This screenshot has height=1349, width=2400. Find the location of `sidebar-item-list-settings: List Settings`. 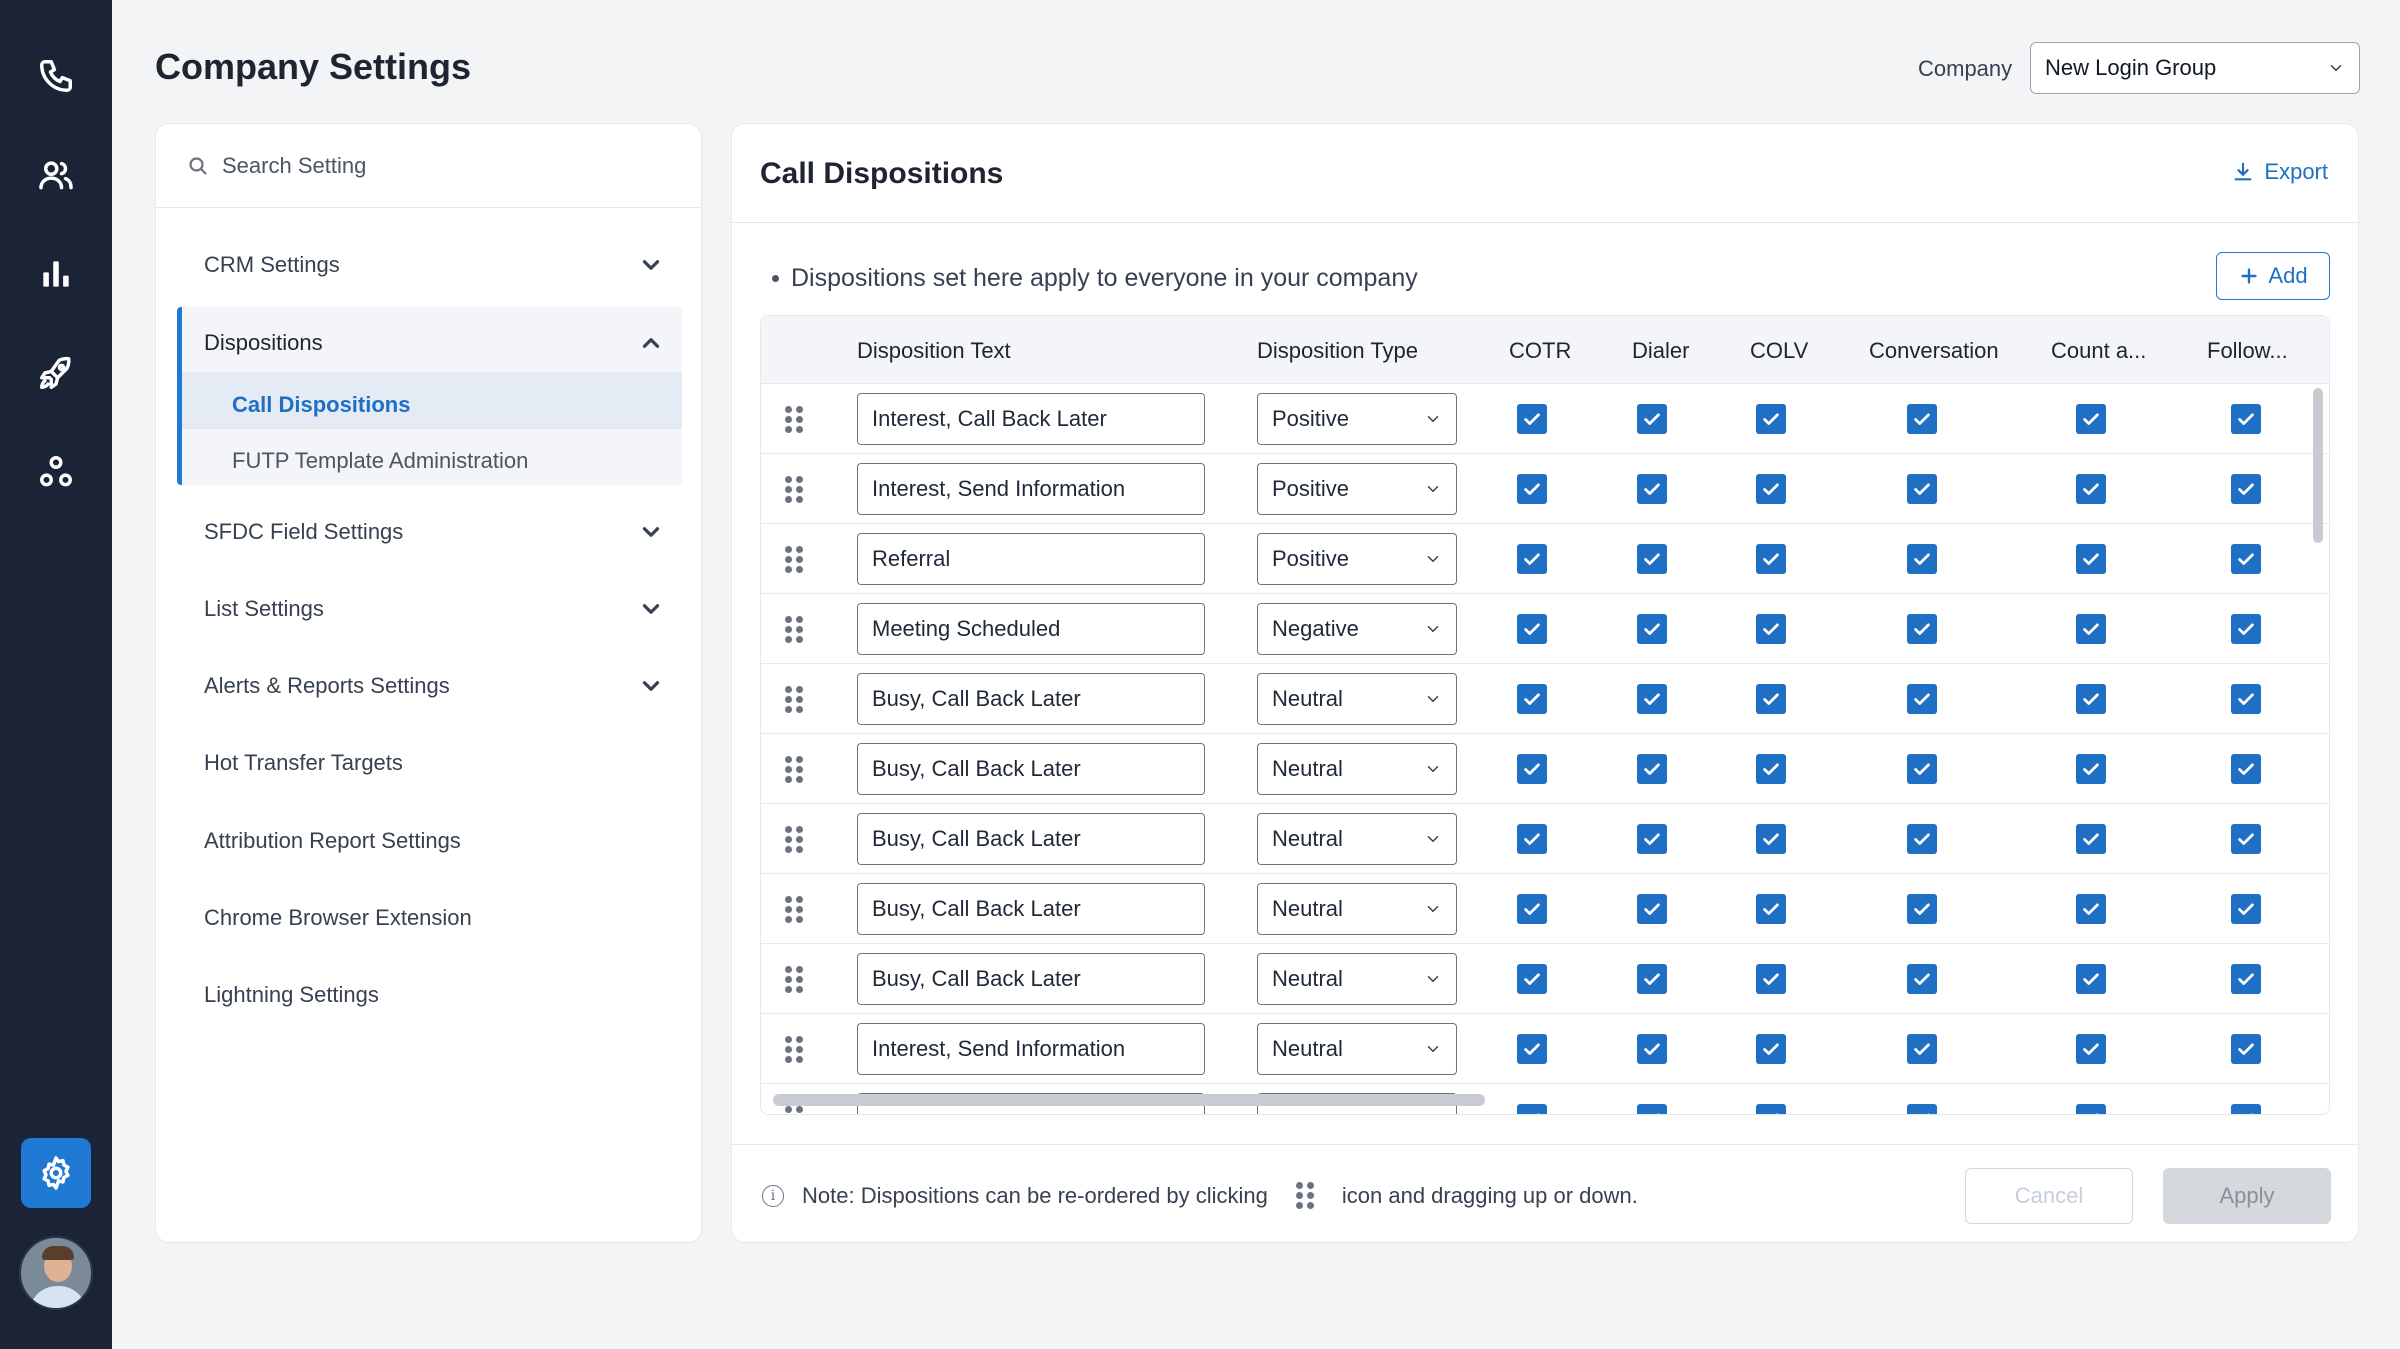

sidebar-item-list-settings: List Settings is located at coordinates (434, 609).